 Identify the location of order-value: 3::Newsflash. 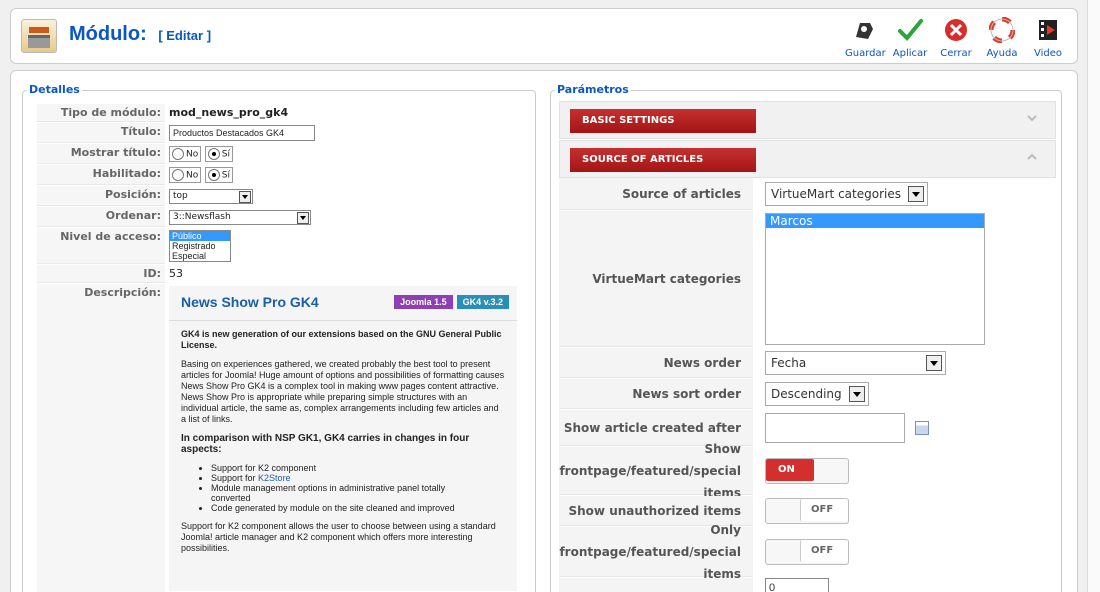
(202, 217).